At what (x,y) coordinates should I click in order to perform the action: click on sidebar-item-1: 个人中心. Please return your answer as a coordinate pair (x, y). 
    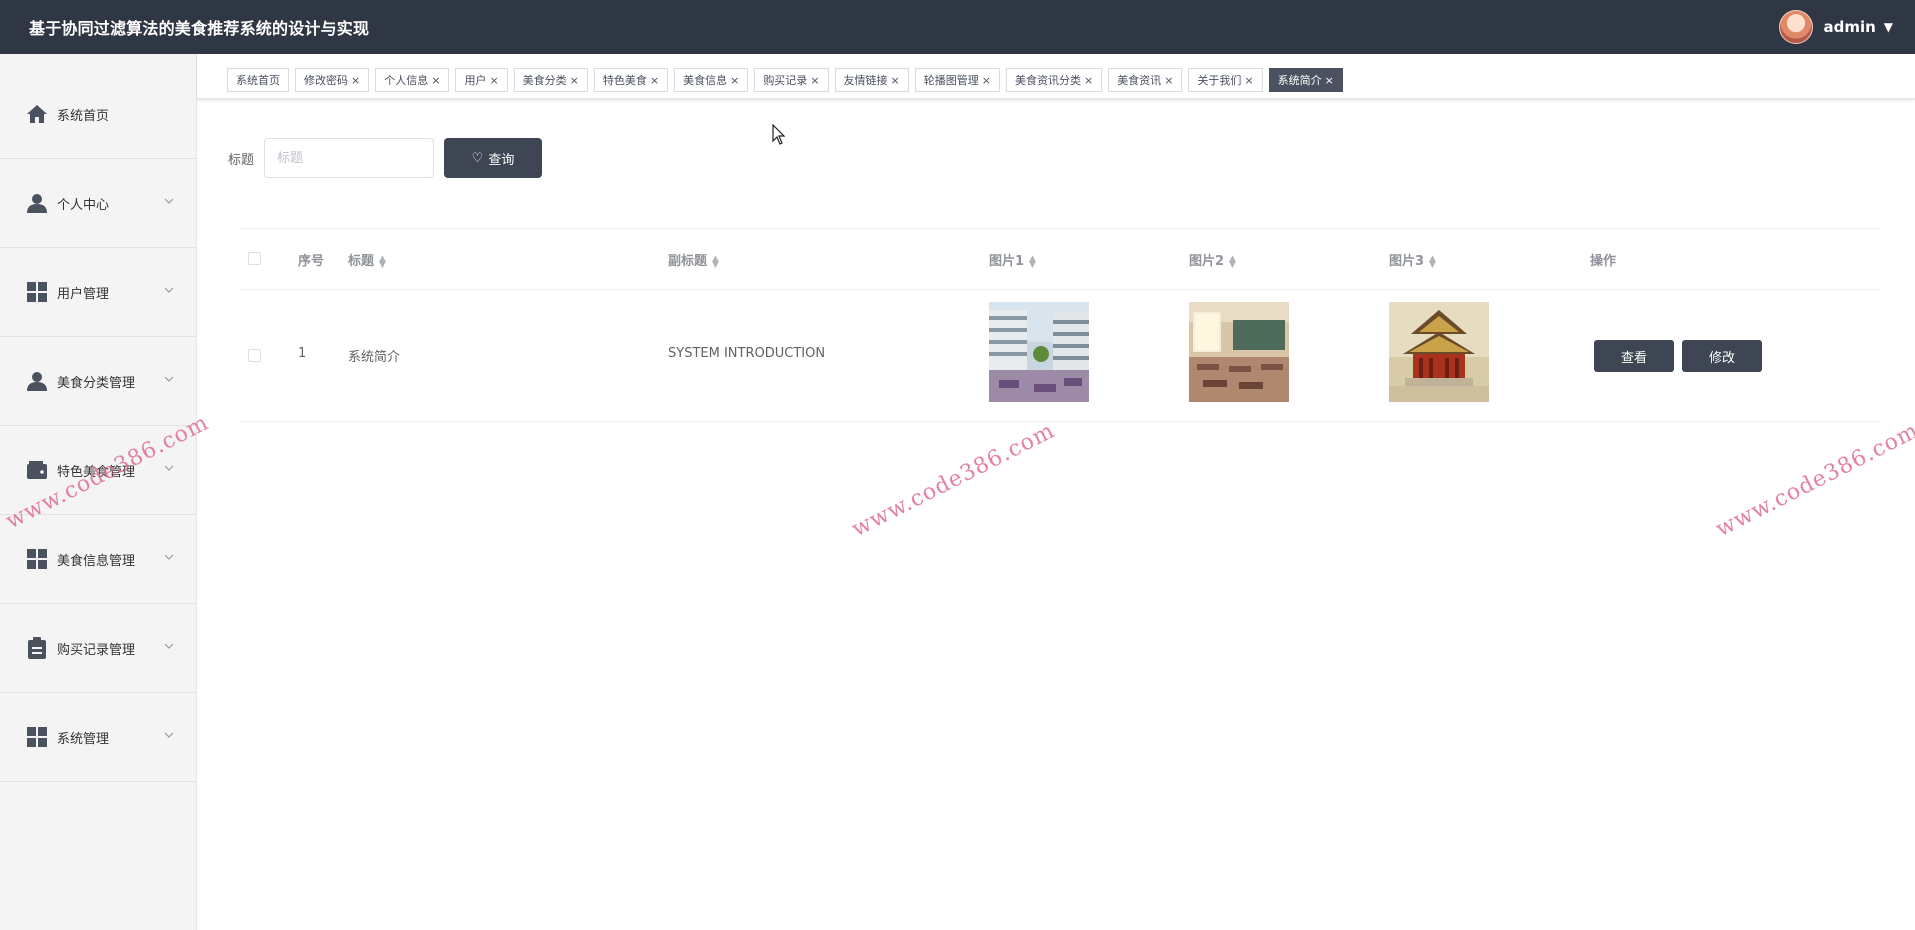
    Looking at the image, I should click on (98, 203).